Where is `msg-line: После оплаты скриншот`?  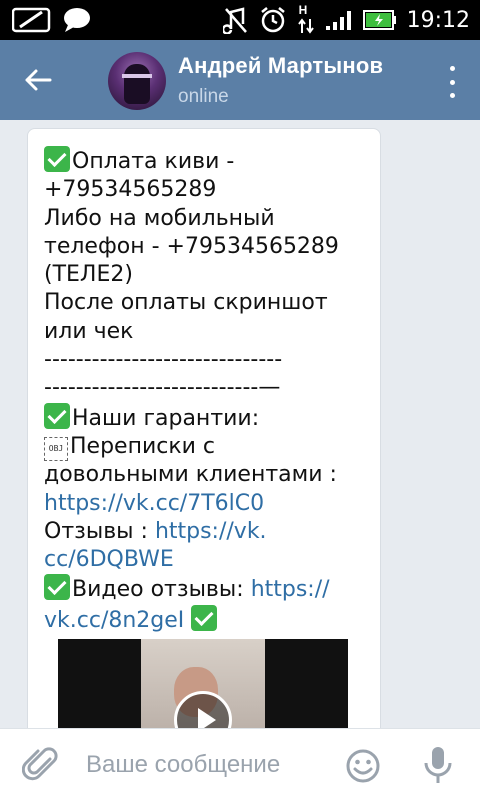
msg-line: После оплаты скриншот is located at coordinates (186, 303).